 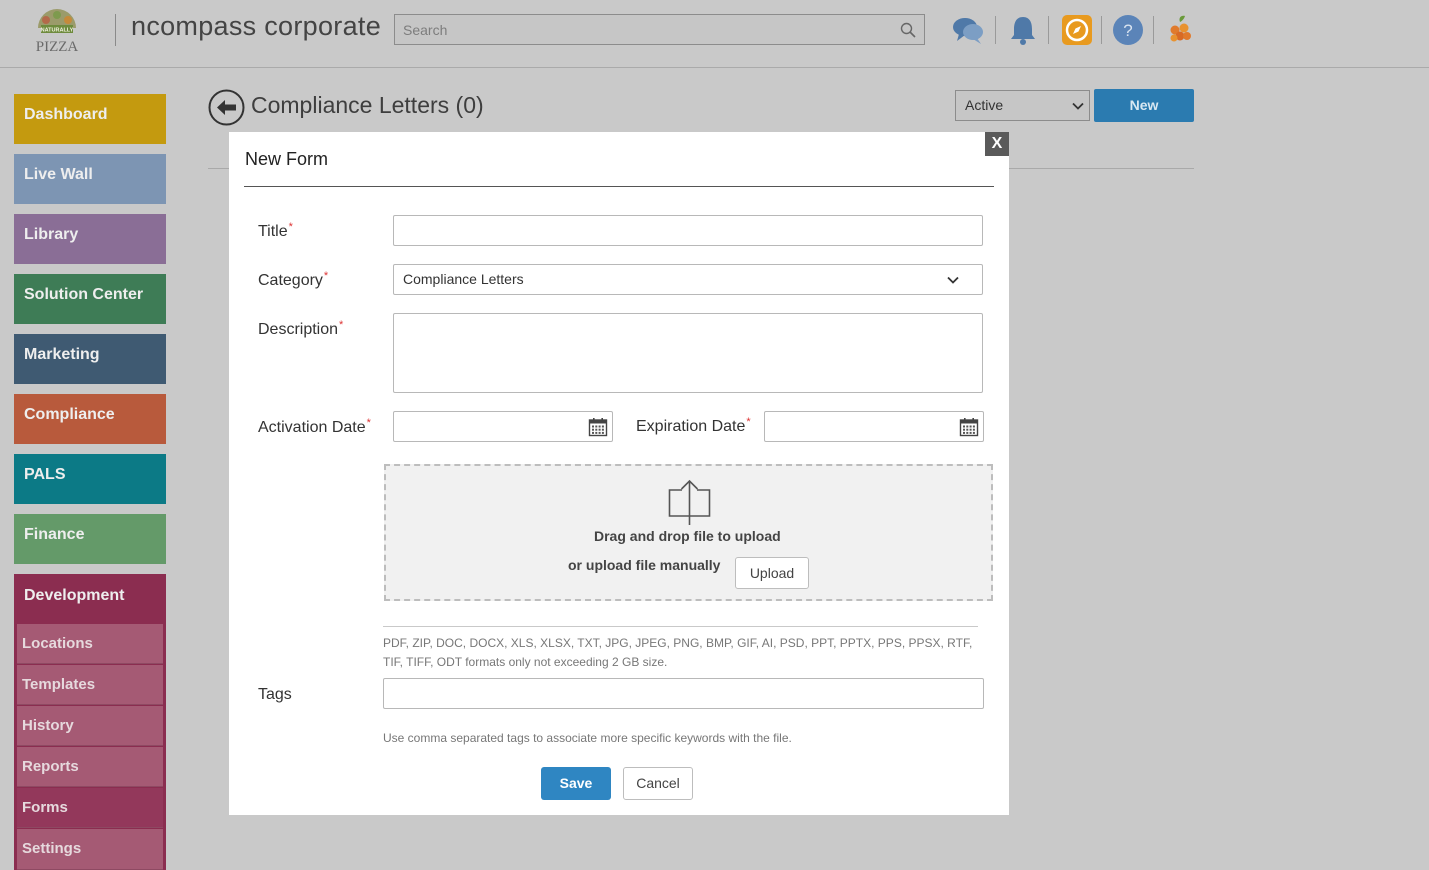 I want to click on description-label: Description*, so click(x=301, y=329).